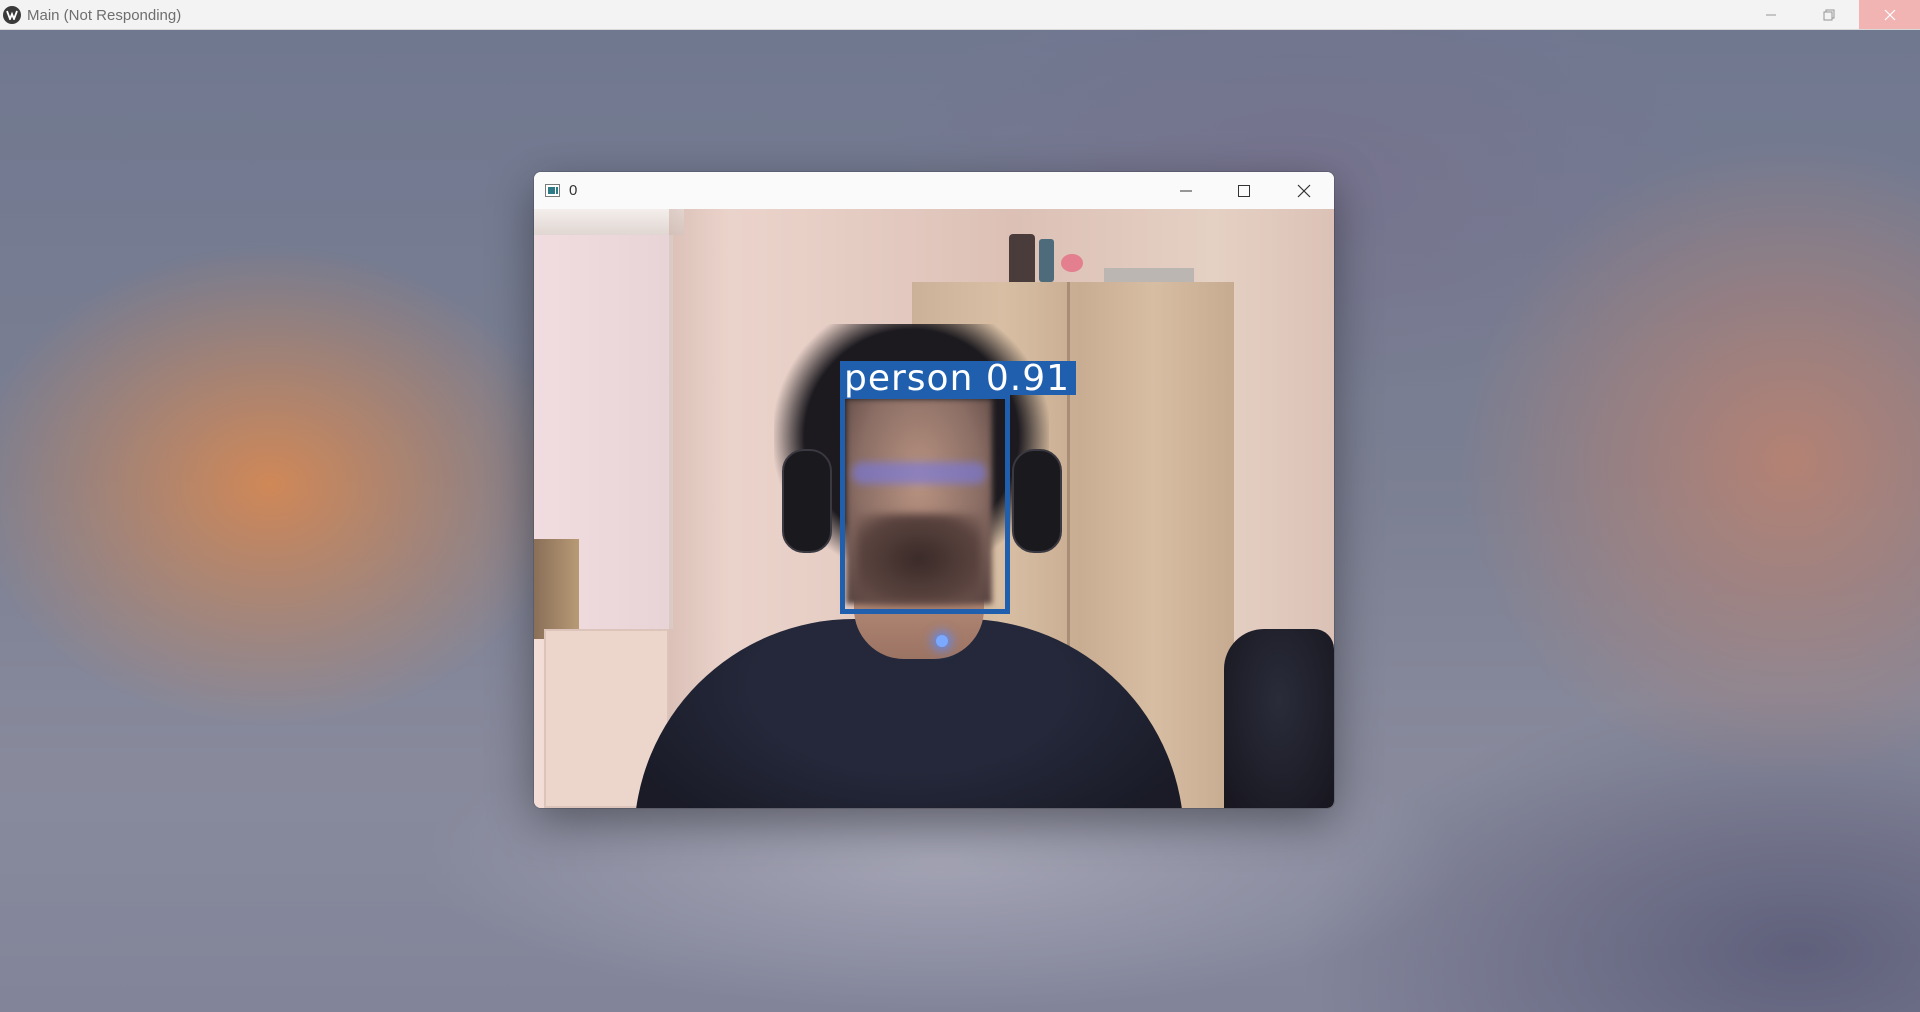  What do you see at coordinates (556, 589) in the screenshot?
I see `curtain` at bounding box center [556, 589].